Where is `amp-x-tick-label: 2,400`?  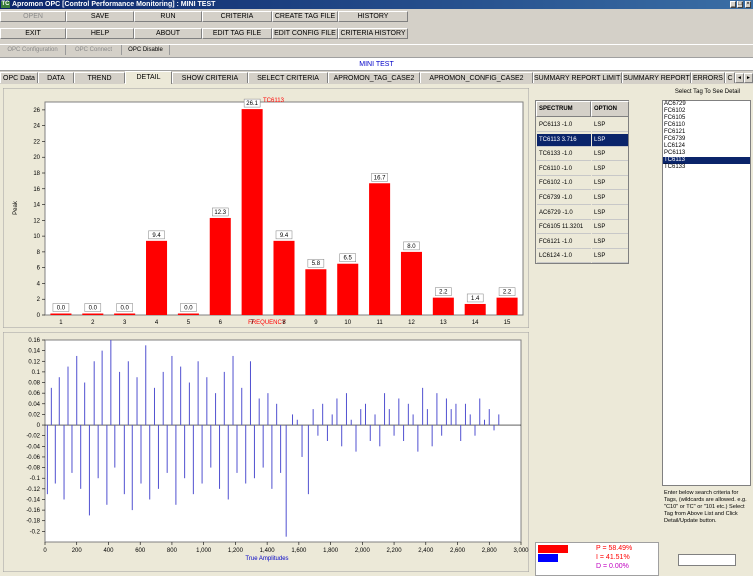
amp-x-tick-label: 2,400 is located at coordinates (426, 551).